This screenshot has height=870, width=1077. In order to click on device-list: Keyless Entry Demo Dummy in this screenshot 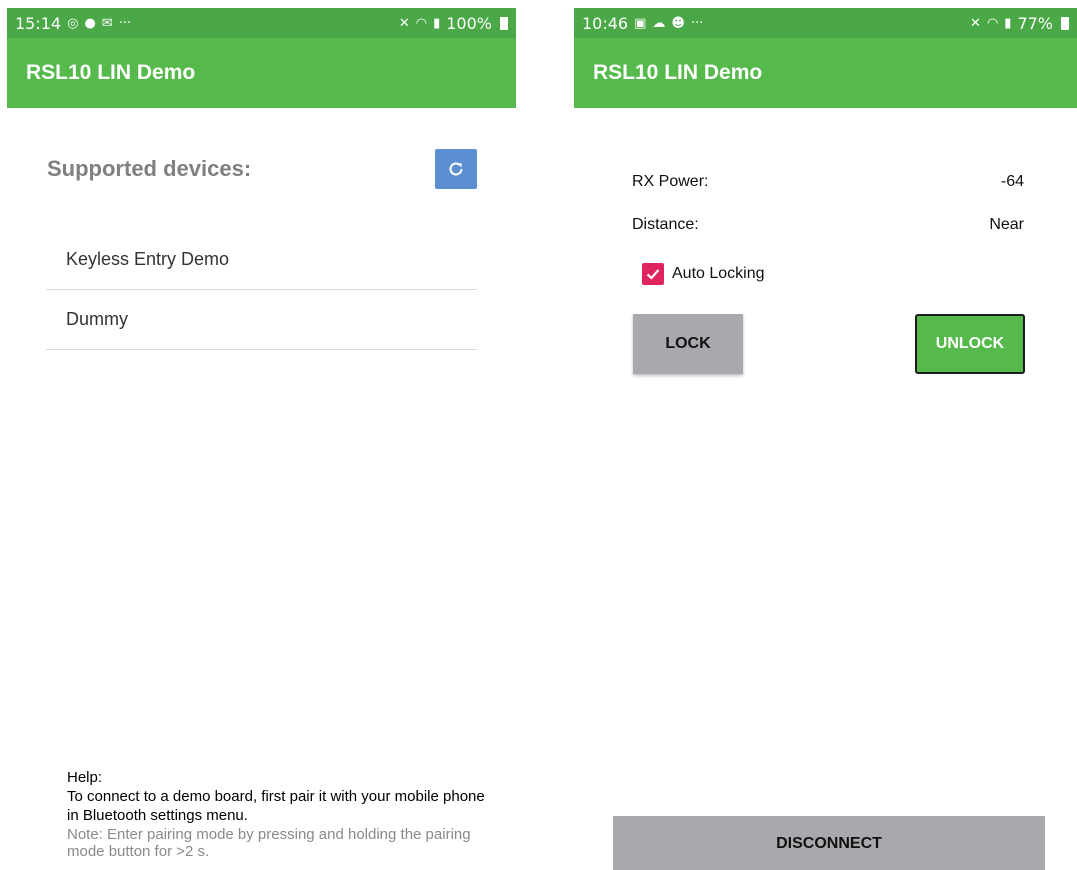, I will do `click(261, 290)`.